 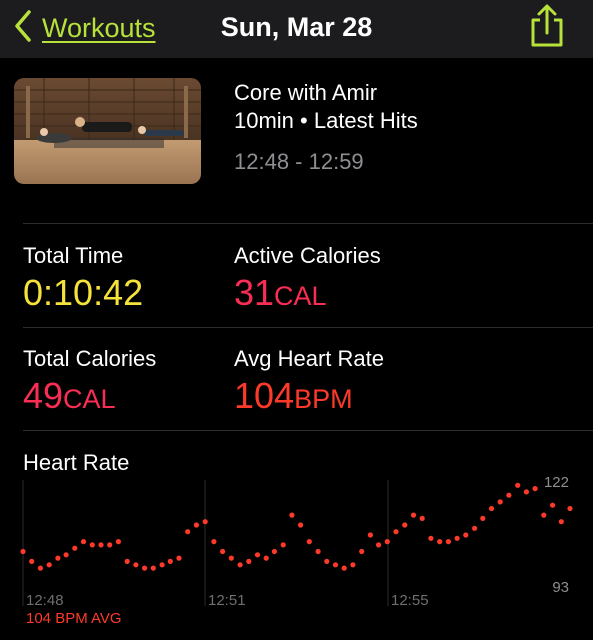 I want to click on active-calories-value: 31CAL, so click(x=280, y=292).